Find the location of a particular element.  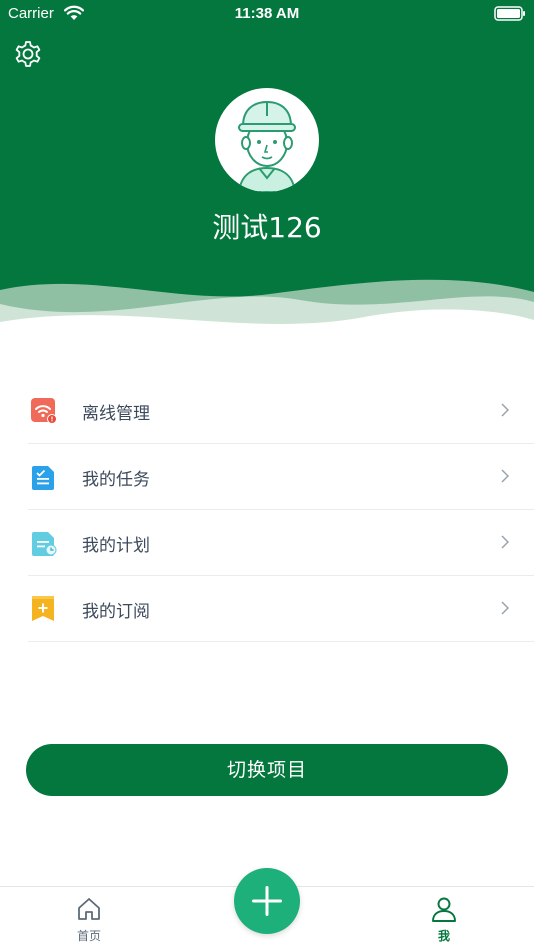

menu-item-plans: 我的计划 is located at coordinates (281, 543).